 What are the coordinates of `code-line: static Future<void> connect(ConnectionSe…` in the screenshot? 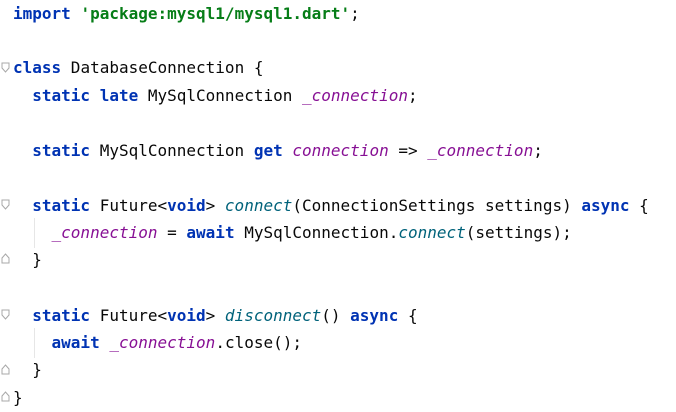 It's located at (331, 205).